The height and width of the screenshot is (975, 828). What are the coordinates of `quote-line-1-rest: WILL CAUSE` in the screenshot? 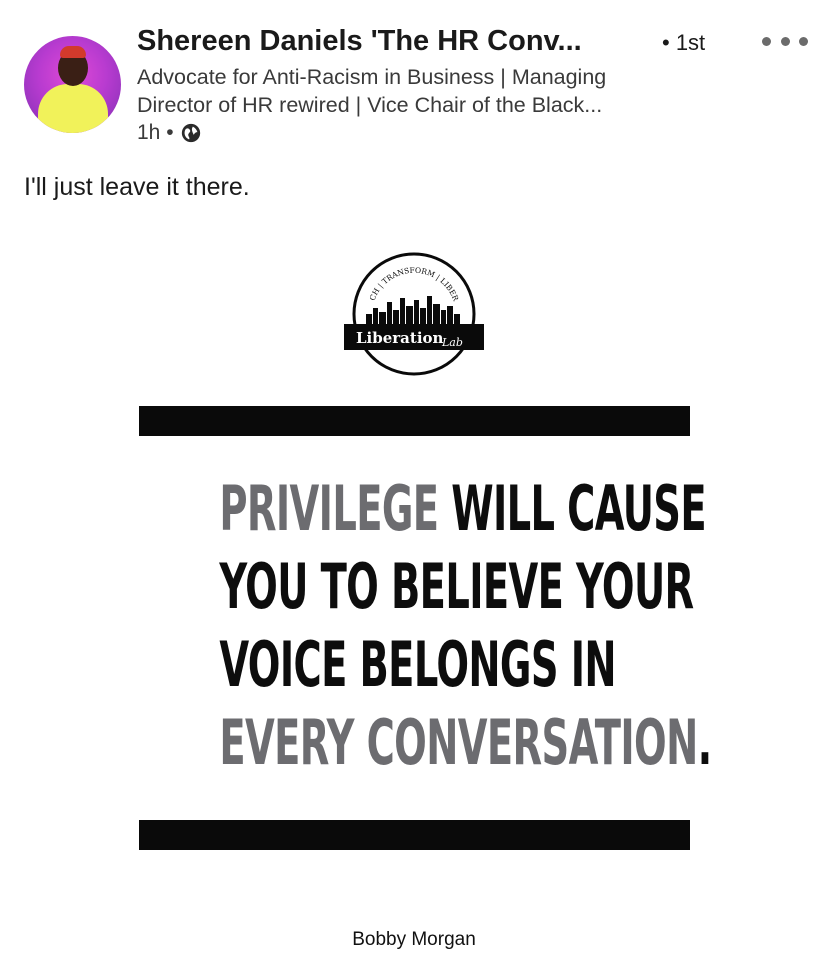 It's located at (572, 508).